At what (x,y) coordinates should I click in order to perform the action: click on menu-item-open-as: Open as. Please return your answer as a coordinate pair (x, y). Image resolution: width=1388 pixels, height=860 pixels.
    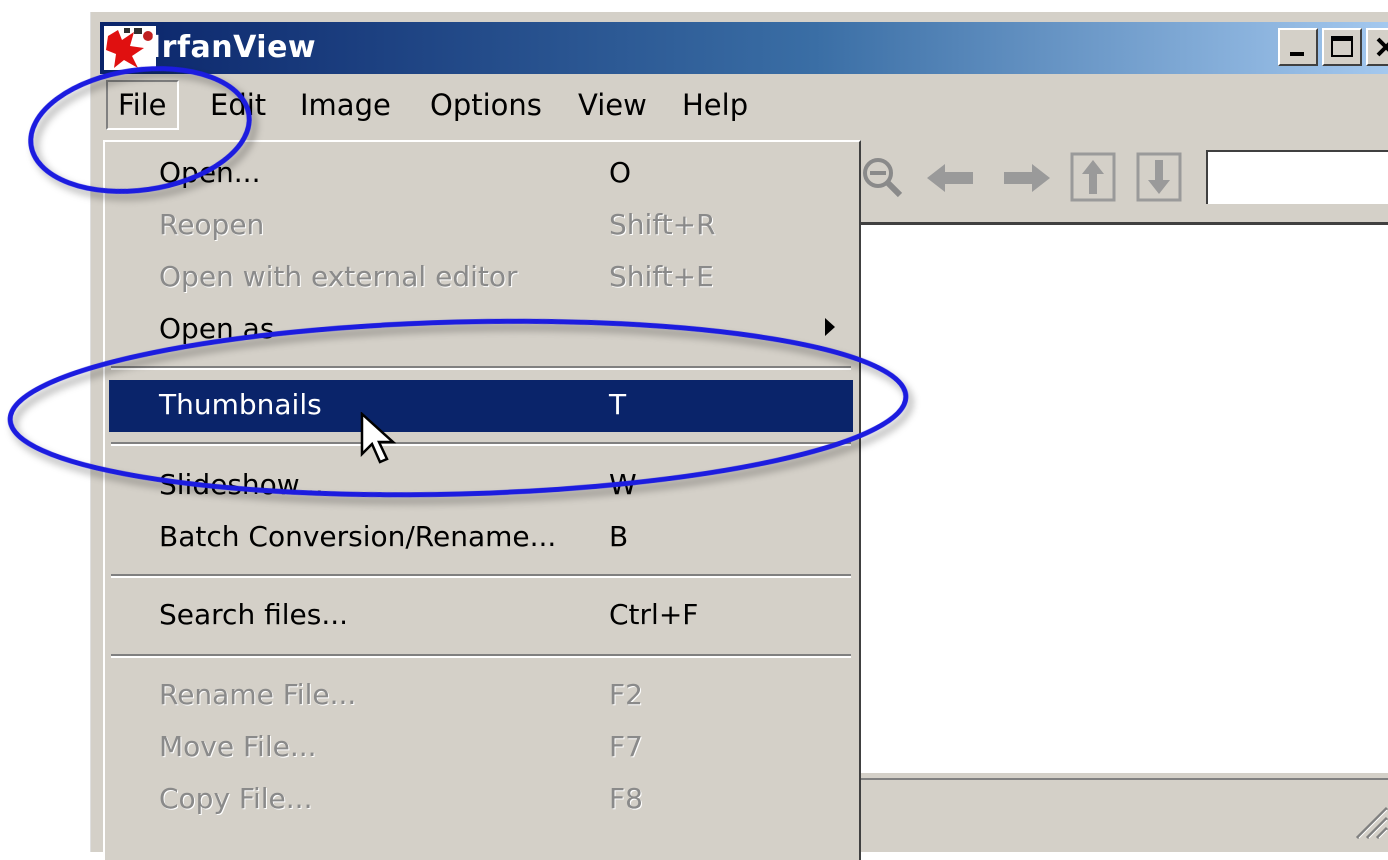
    Looking at the image, I should click on (481, 330).